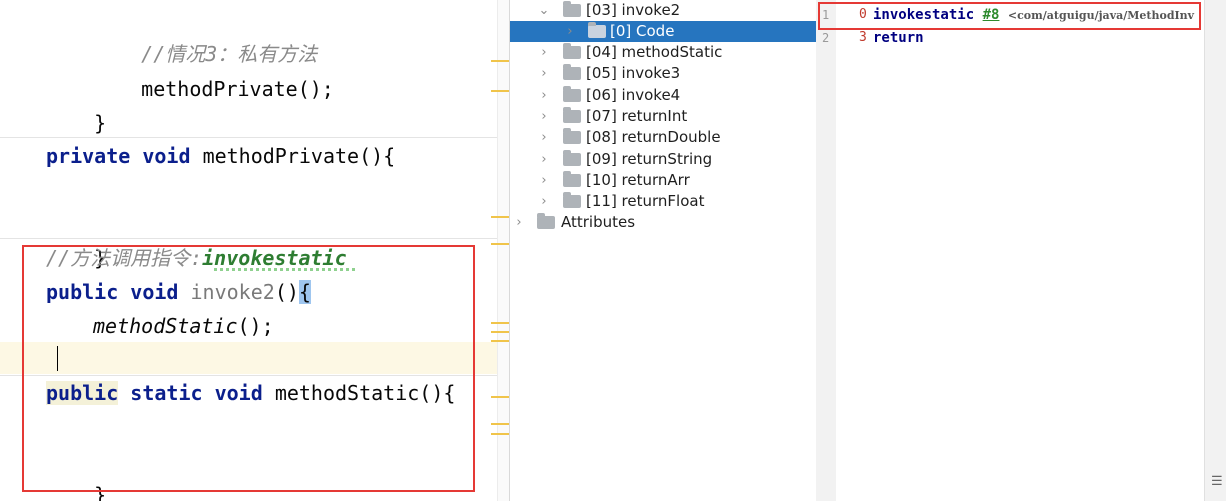 The width and height of the screenshot is (1226, 501). What do you see at coordinates (1010, 38) in the screenshot?
I see `bytecode-row: 2 3 return` at bounding box center [1010, 38].